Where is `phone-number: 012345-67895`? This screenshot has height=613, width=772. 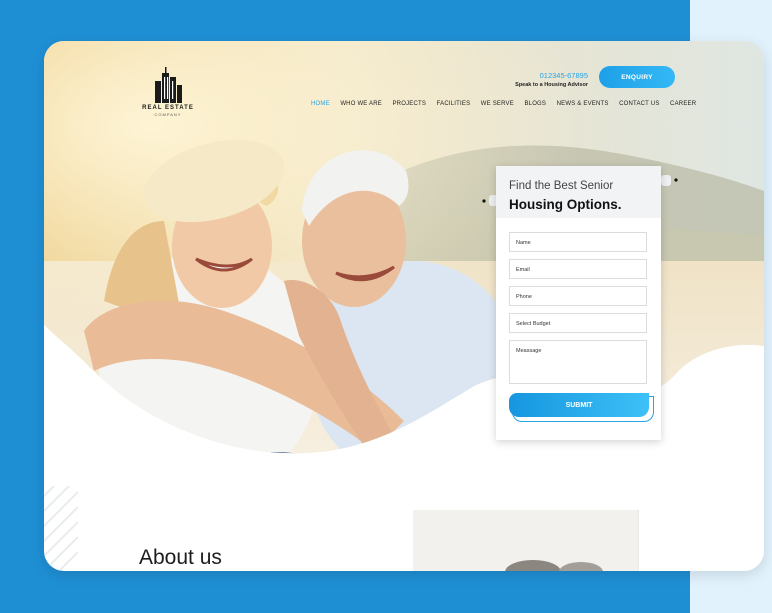 phone-number: 012345-67895 is located at coordinates (551, 75).